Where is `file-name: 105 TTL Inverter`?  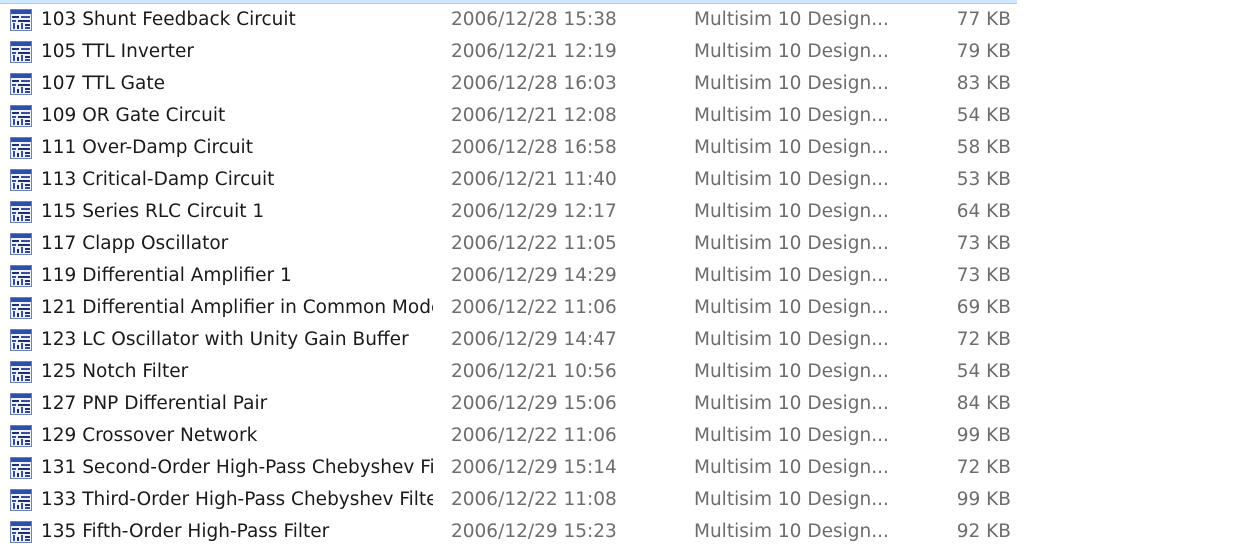 file-name: 105 TTL Inverter is located at coordinates (118, 51).